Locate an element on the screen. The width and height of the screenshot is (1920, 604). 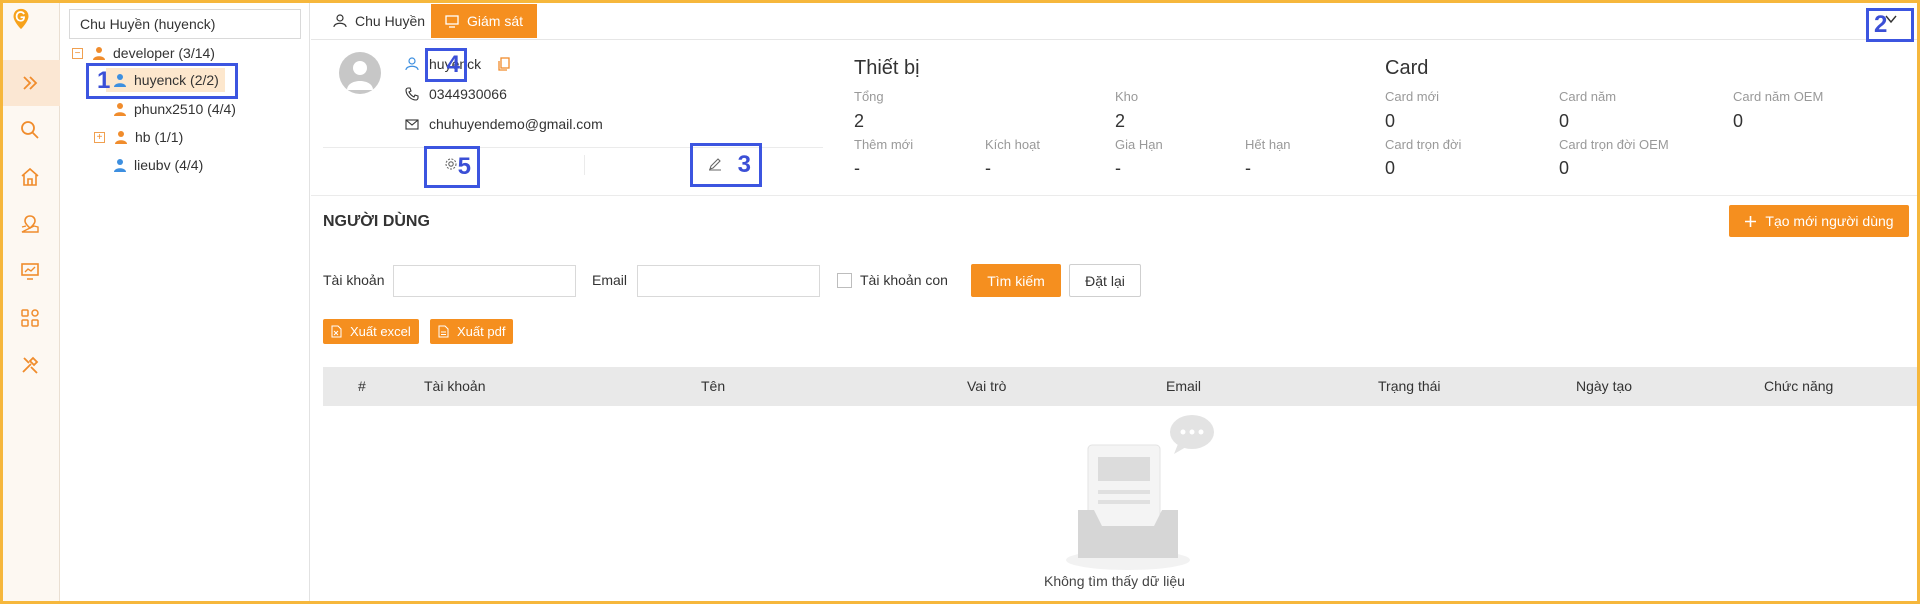
expand-sidebar-button is located at coordinates (30, 83).